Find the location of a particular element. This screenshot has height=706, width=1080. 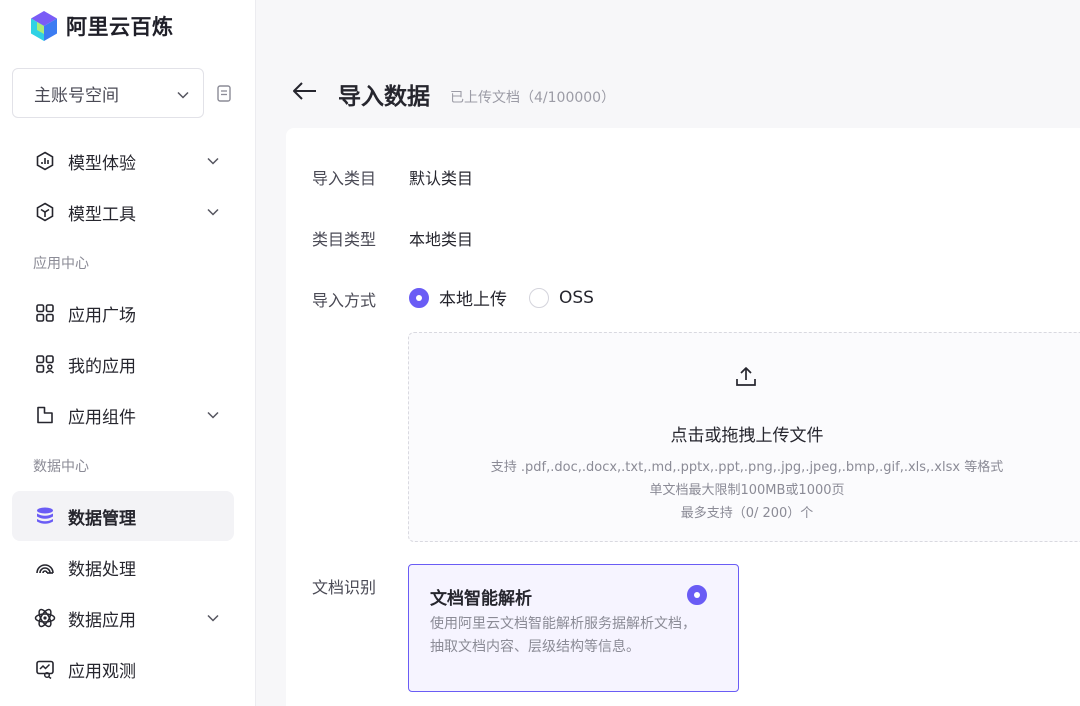

sidebar-item-model-experience: 模型体验 is located at coordinates (123, 161).